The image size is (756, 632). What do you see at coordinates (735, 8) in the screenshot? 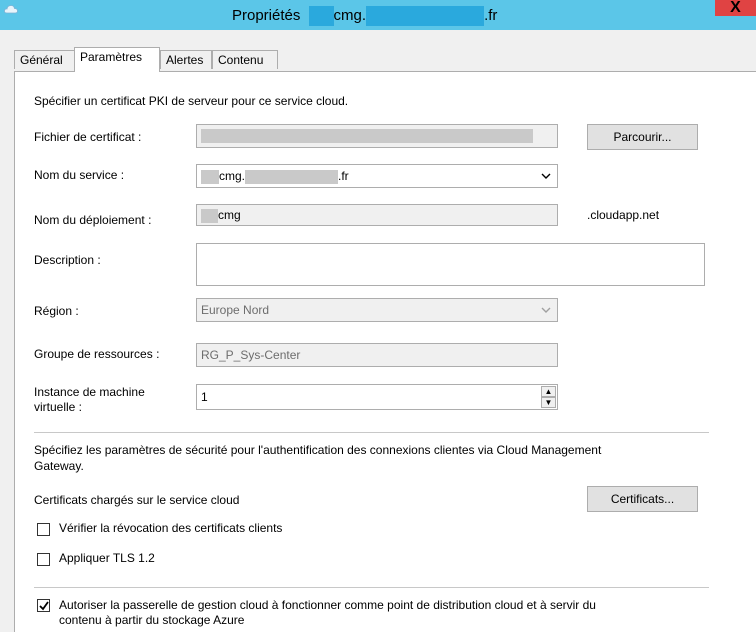
I see `close-button: X` at bounding box center [735, 8].